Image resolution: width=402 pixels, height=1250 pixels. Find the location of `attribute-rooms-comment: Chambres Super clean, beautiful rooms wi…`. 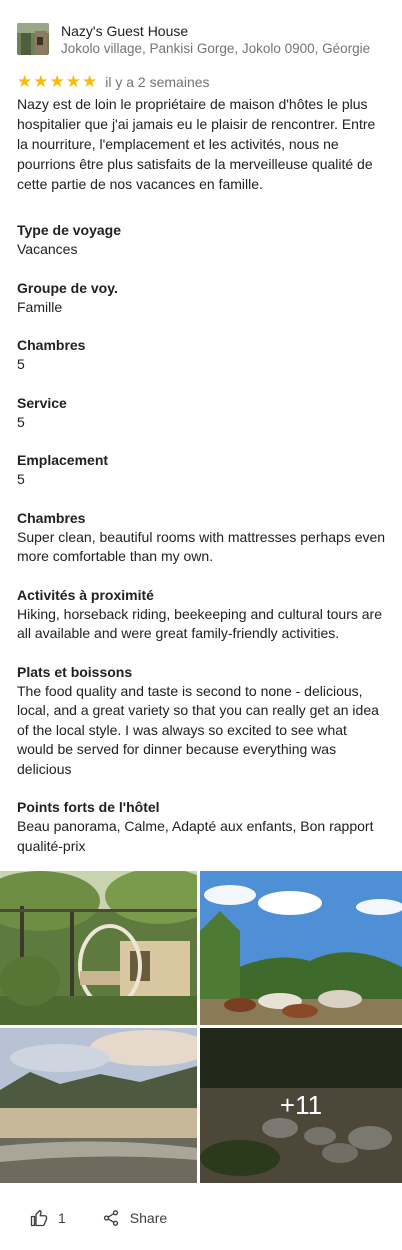

attribute-rooms-comment: Chambres Super clean, beautiful rooms wi… is located at coordinates (202, 537).